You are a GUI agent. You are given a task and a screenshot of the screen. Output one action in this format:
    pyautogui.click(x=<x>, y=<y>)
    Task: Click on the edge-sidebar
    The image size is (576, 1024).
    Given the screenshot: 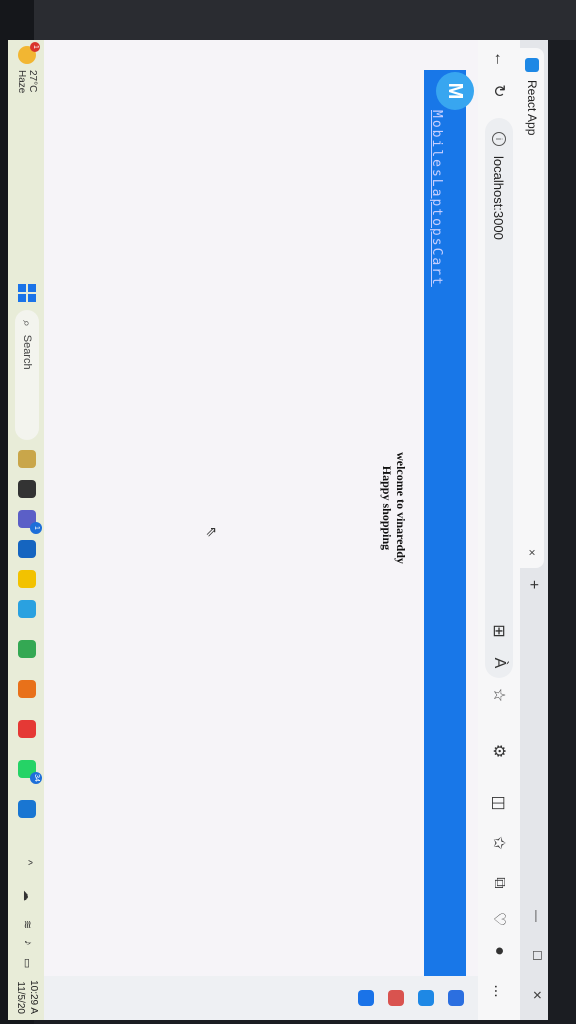 What is the action you would take?
    pyautogui.click(x=243, y=998)
    